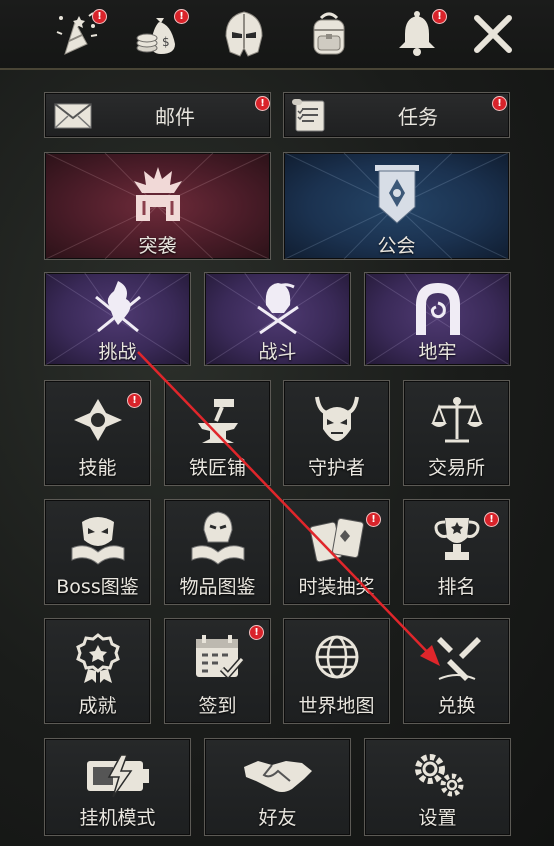 This screenshot has height=846, width=554. What do you see at coordinates (336, 468) in the screenshot?
I see `guardian-label: 守护者` at bounding box center [336, 468].